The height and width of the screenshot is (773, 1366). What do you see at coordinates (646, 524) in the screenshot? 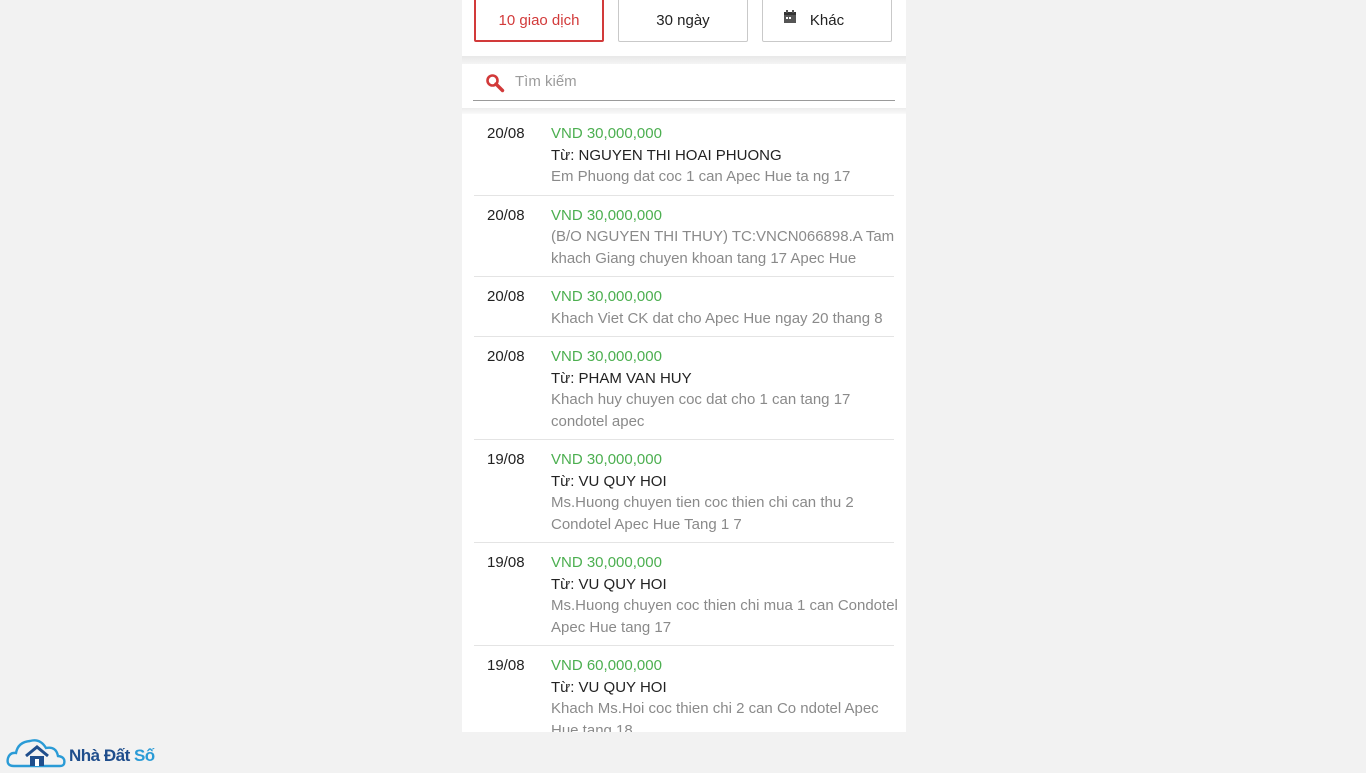
I see `transaction-description: Condotel Apec Hue Tang 1 7` at bounding box center [646, 524].